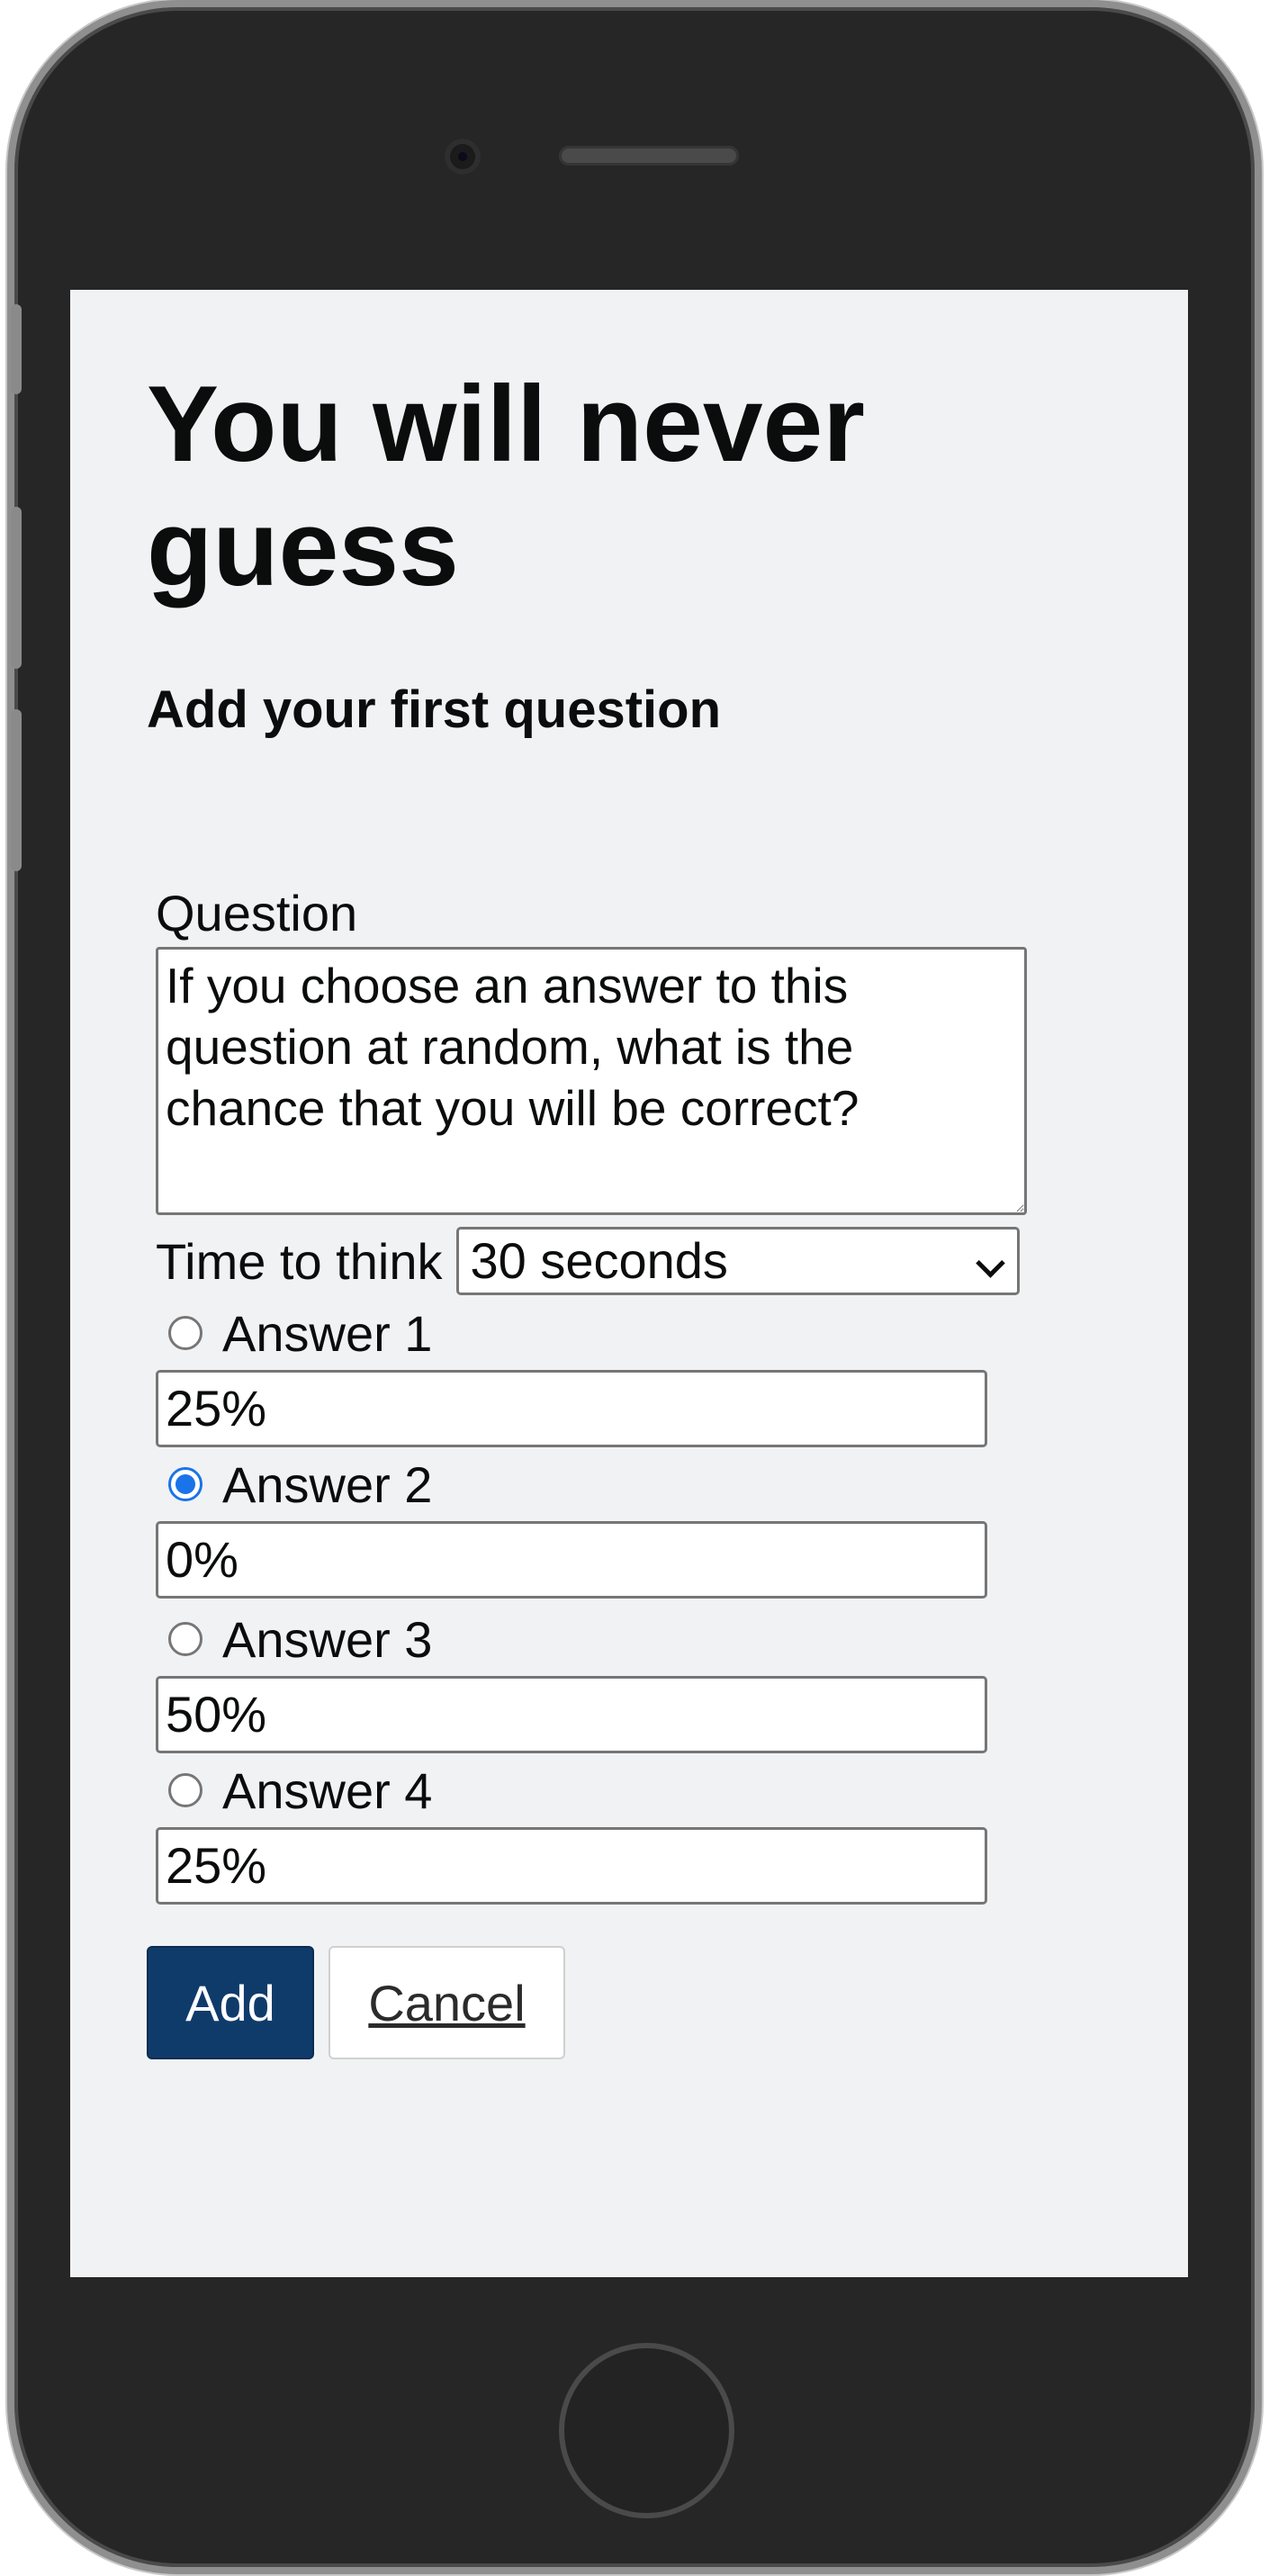 The height and width of the screenshot is (2576, 1269). Describe the element at coordinates (991, 1263) in the screenshot. I see `chevron-down-icon` at that location.